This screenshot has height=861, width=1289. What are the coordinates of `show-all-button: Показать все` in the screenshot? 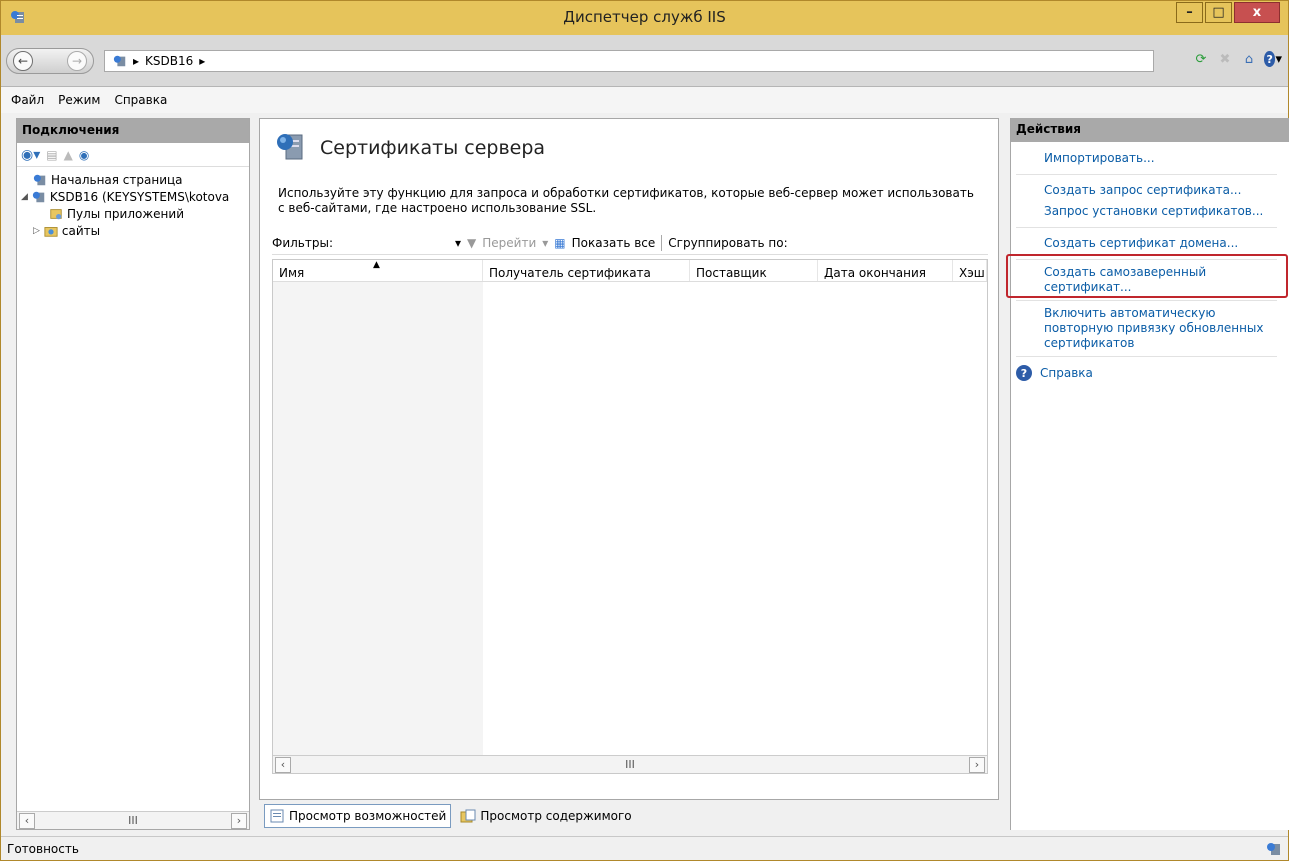 It's located at (614, 243).